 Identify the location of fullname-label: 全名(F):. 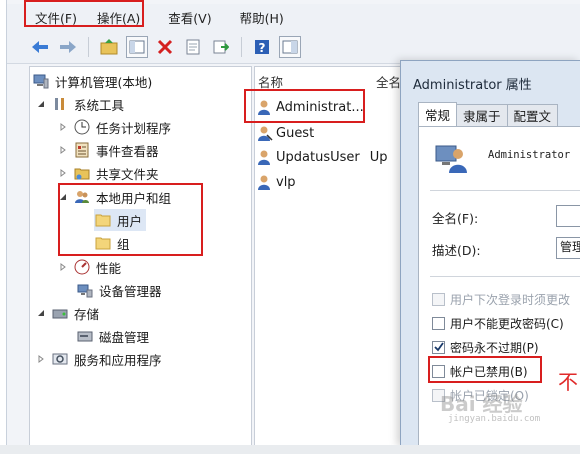
(455, 218).